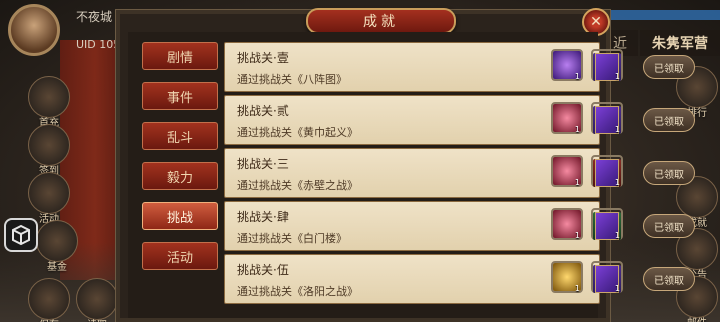  What do you see at coordinates (49, 300) in the screenshot?
I see `left-menu-save: 保存` at bounding box center [49, 300].